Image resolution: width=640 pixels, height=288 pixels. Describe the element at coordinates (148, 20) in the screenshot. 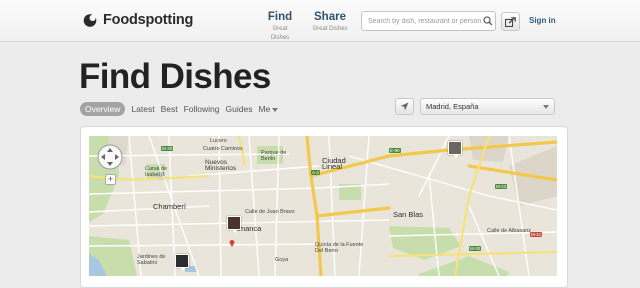

I see `brand-name: Foodspotting` at that location.